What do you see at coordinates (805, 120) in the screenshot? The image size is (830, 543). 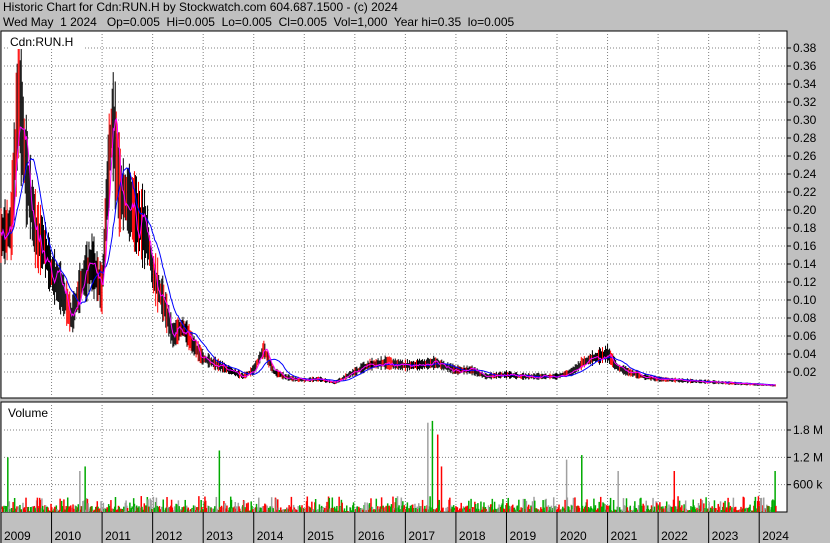 I see `price-tick-label: 0.30` at bounding box center [805, 120].